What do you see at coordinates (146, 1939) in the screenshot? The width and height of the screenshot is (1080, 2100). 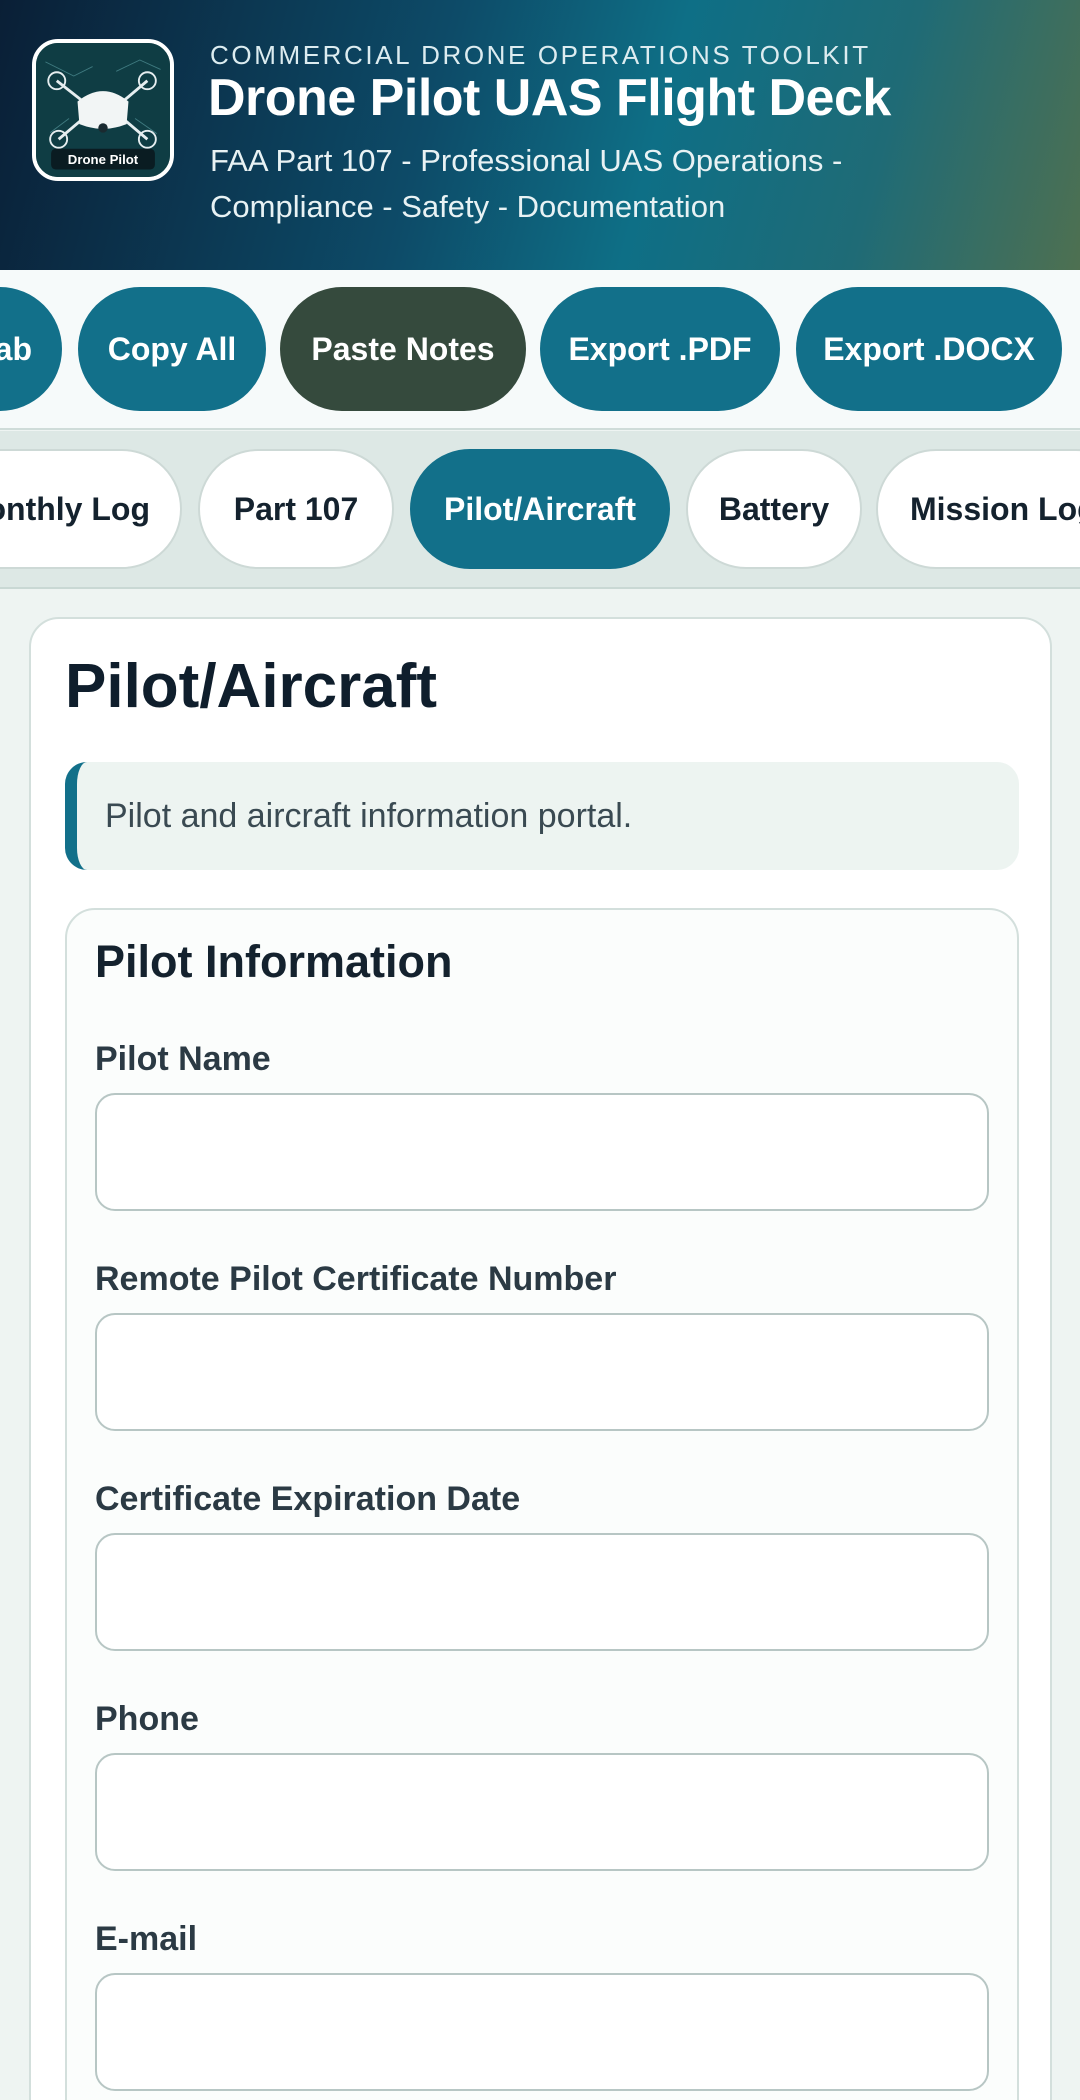 I see `email-label: E-mail` at bounding box center [146, 1939].